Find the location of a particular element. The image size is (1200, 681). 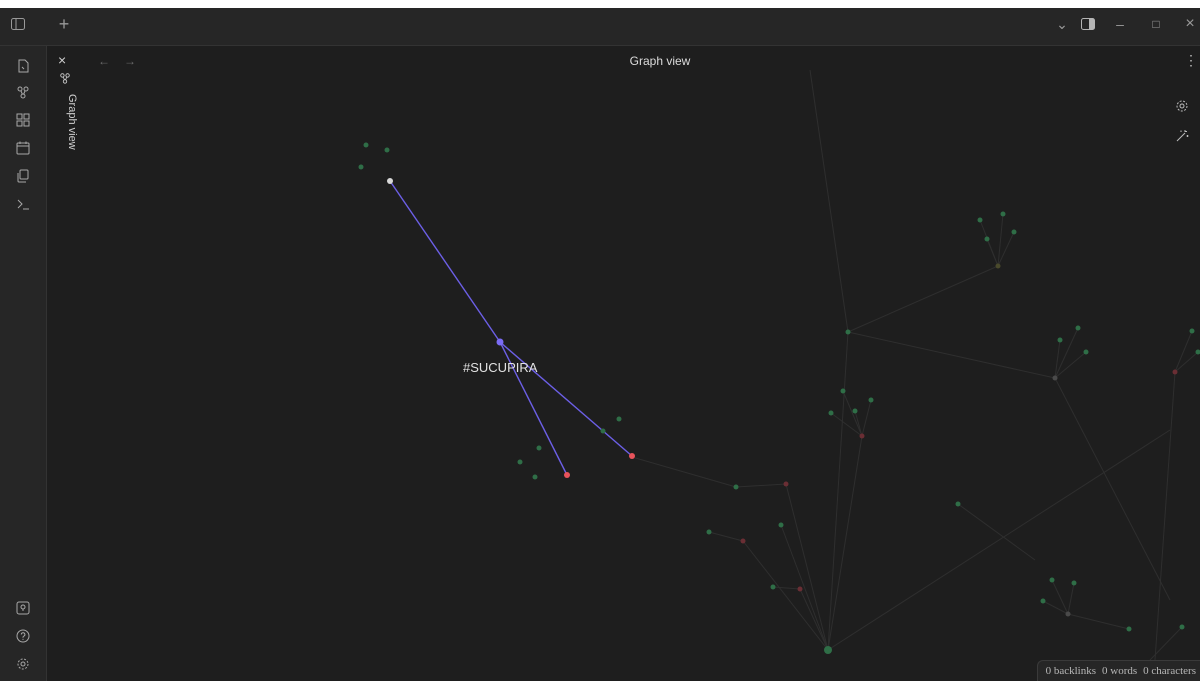

title-bar: + ⌄ – □ × is located at coordinates (600, 23).